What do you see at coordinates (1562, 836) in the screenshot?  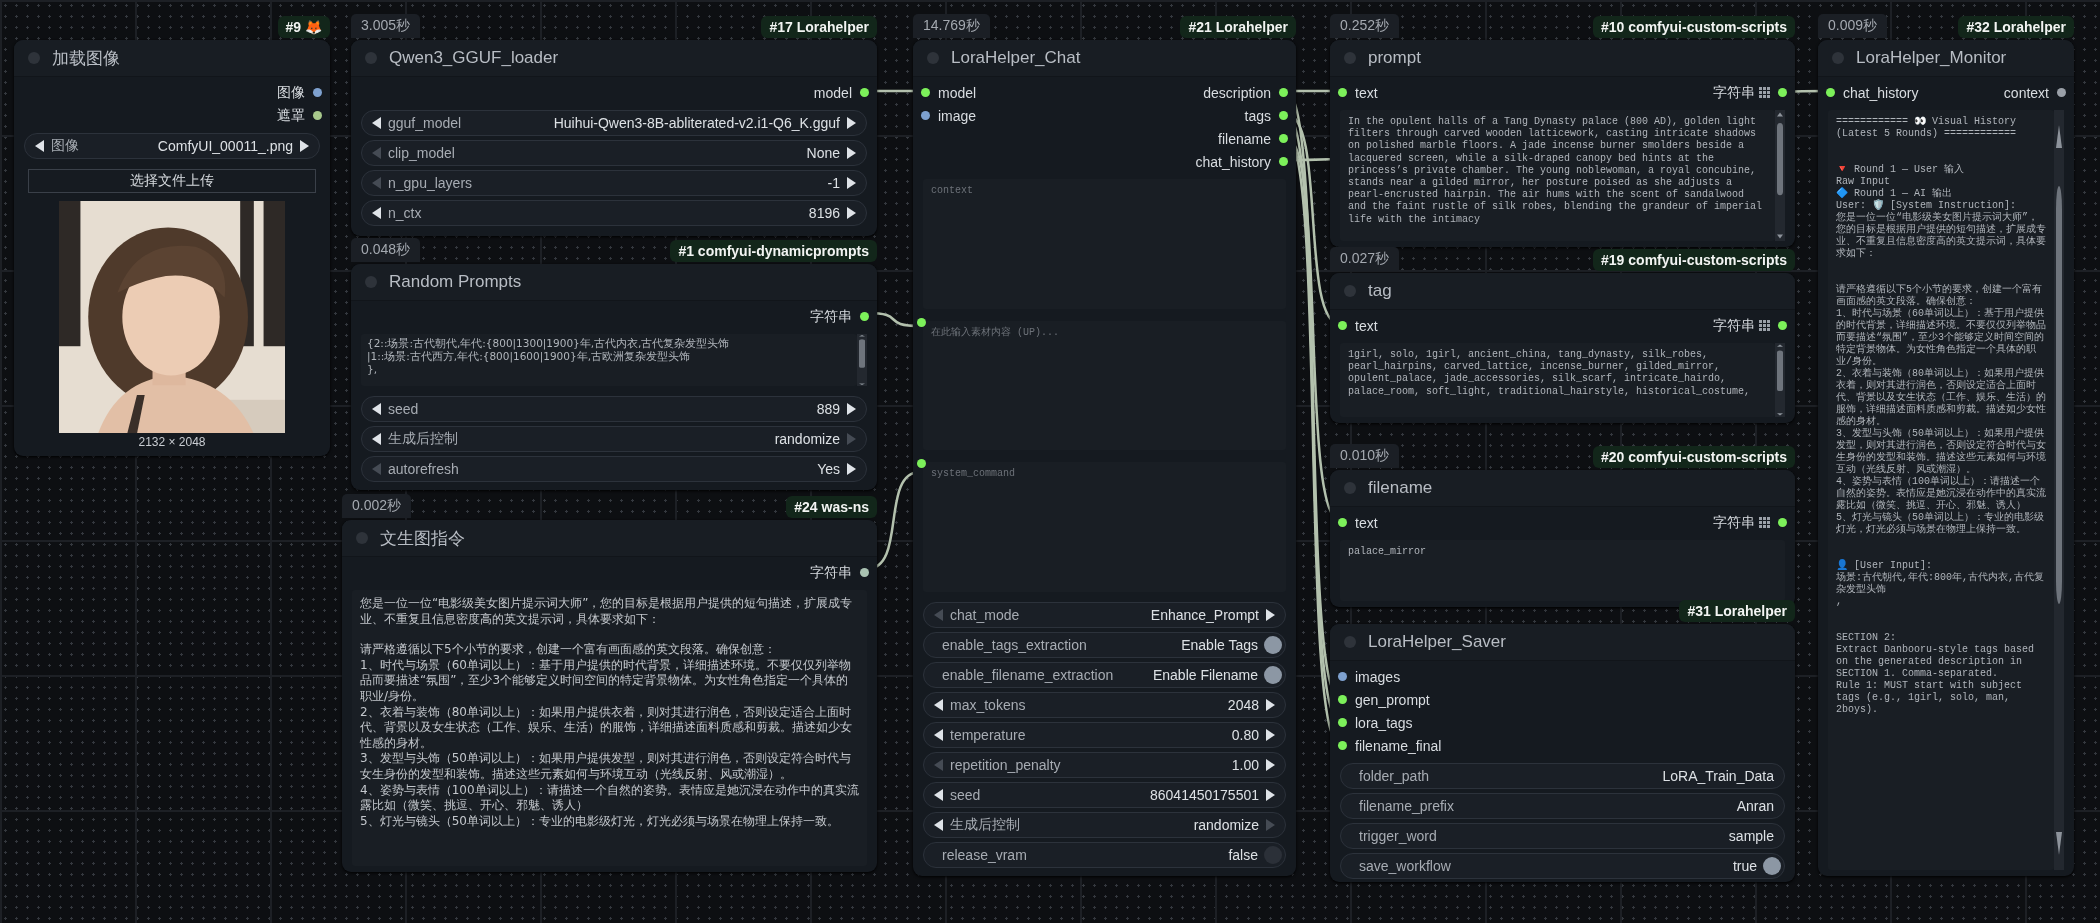 I see `text-field: trigger_word sample` at bounding box center [1562, 836].